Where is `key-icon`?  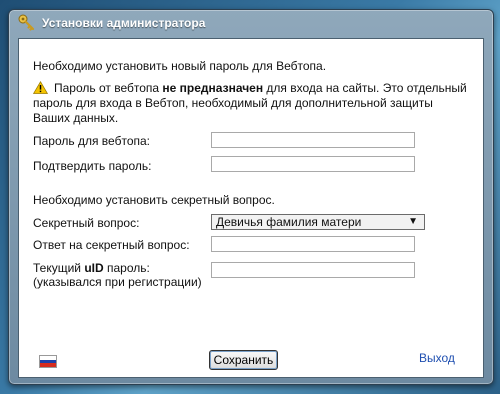 key-icon is located at coordinates (26, 22).